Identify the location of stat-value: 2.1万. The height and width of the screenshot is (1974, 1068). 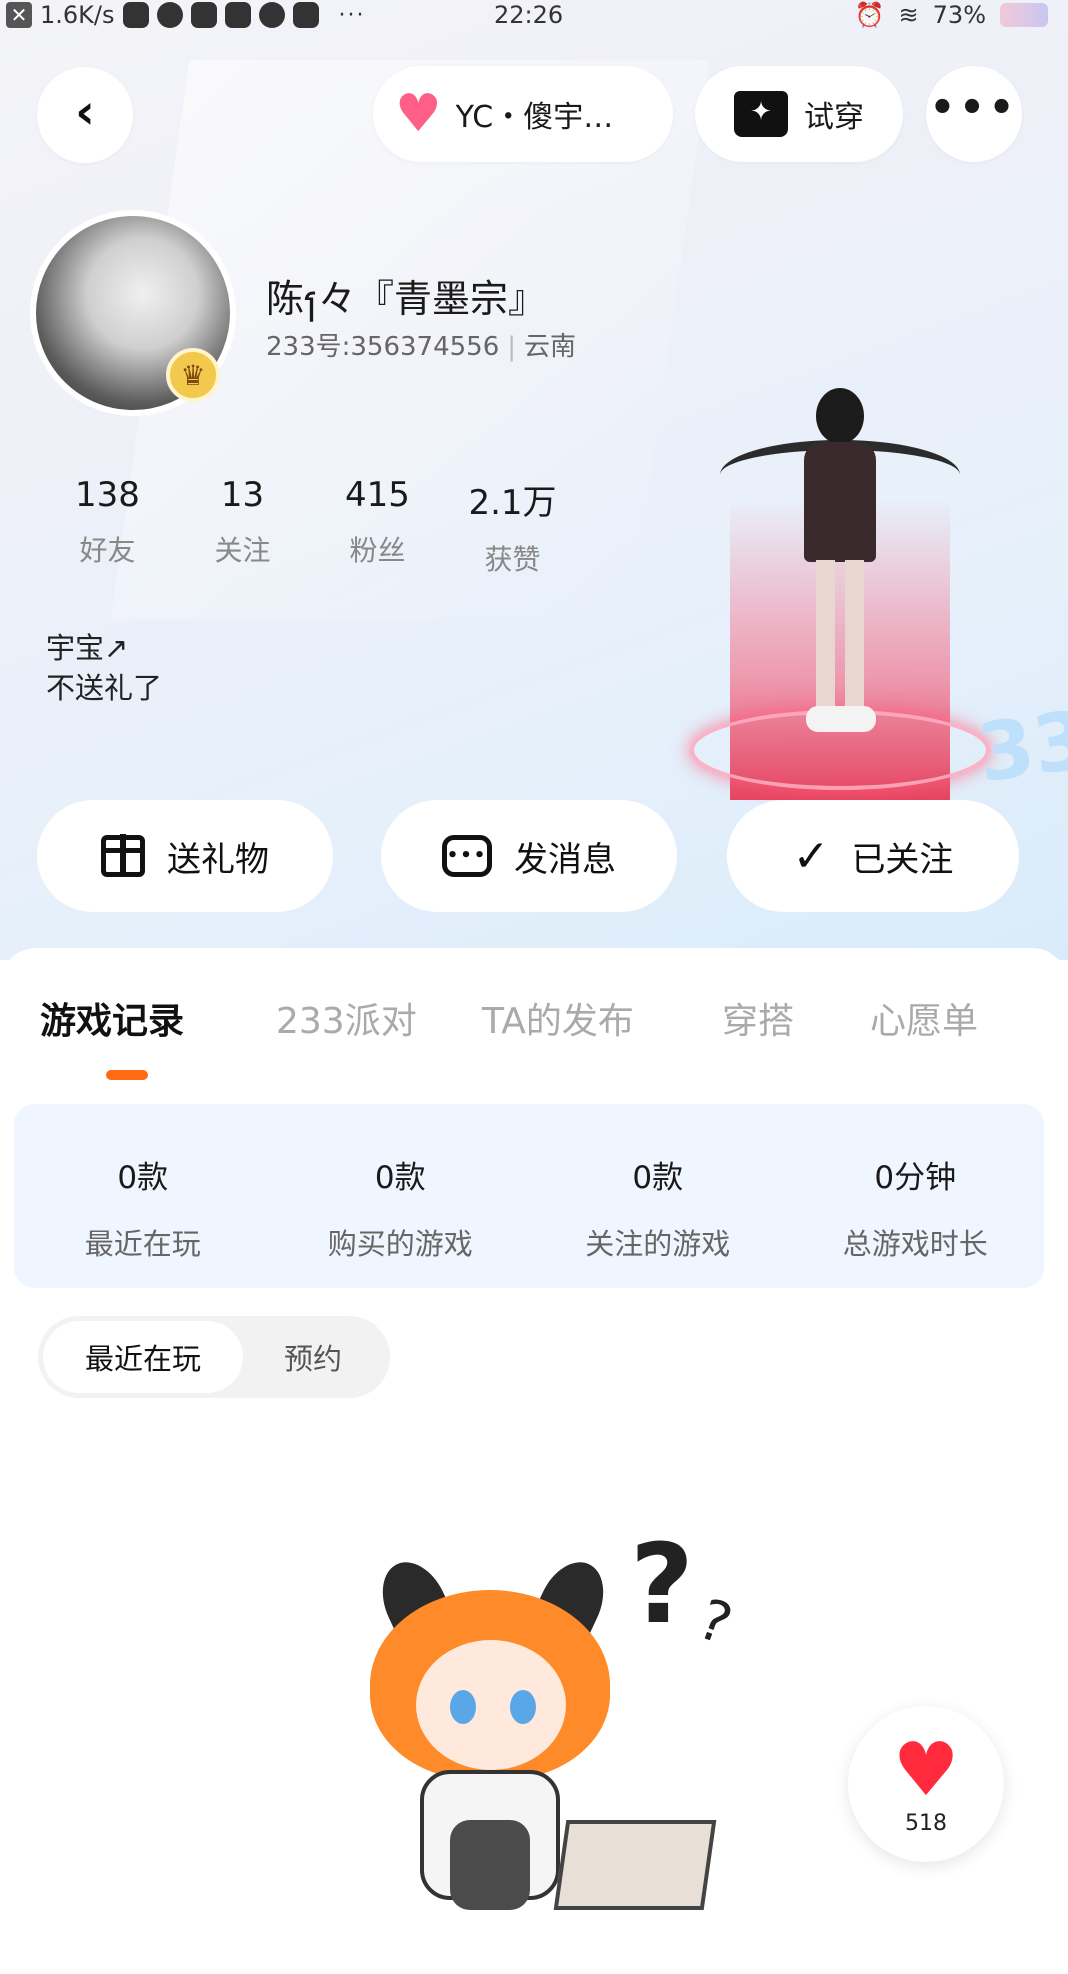
(512, 503).